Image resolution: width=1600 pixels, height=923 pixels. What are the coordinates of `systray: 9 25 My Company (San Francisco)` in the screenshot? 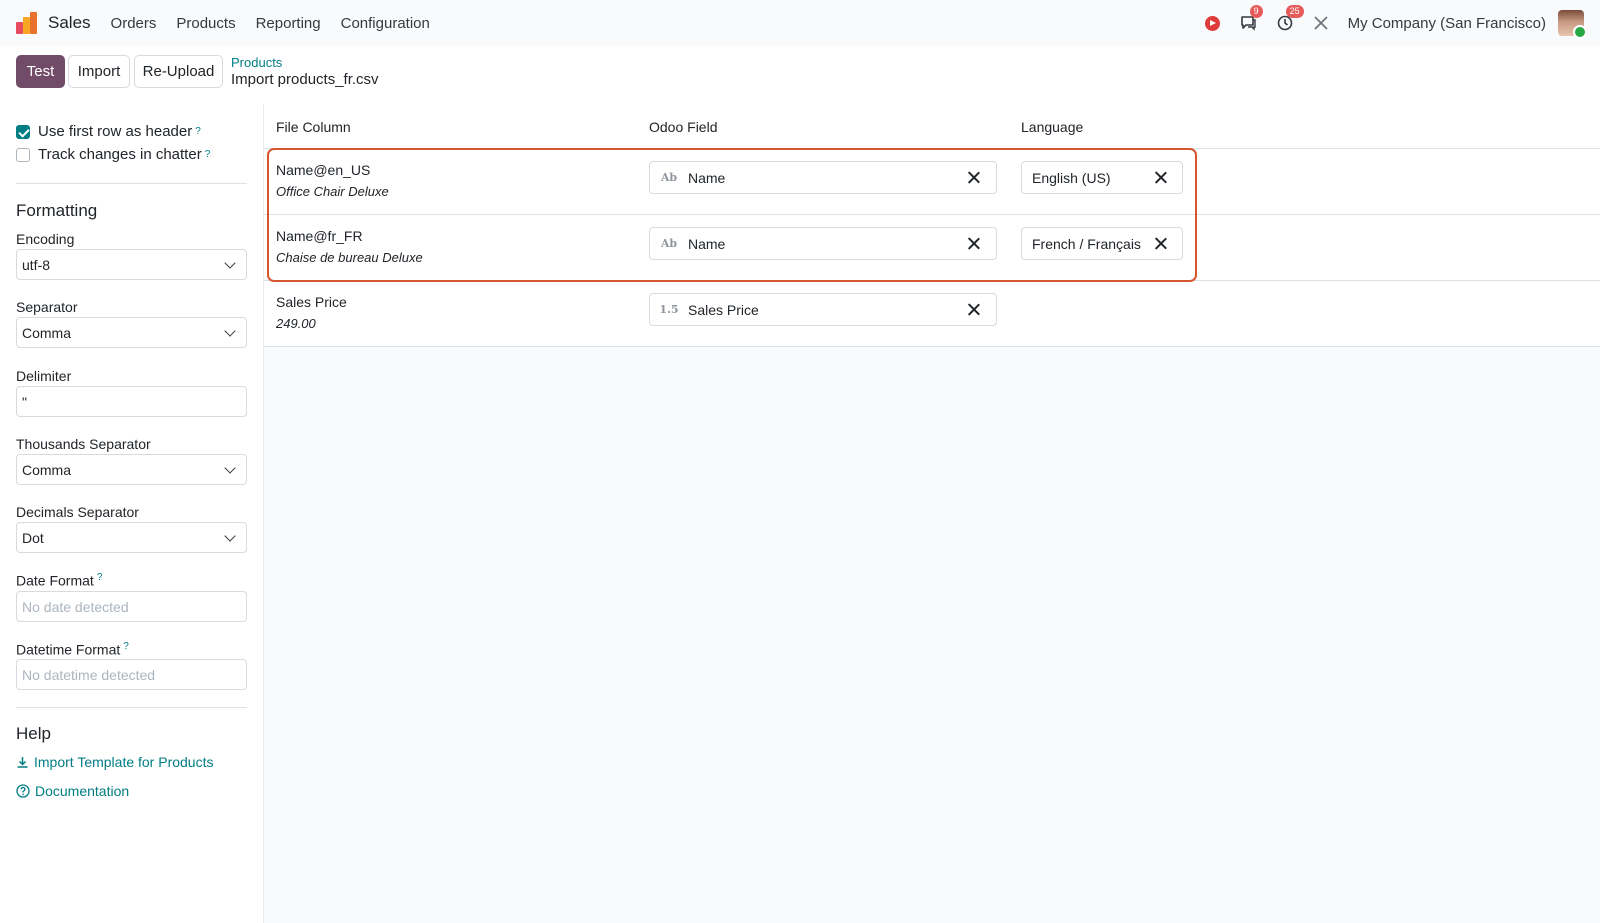 It's located at (1386, 23).